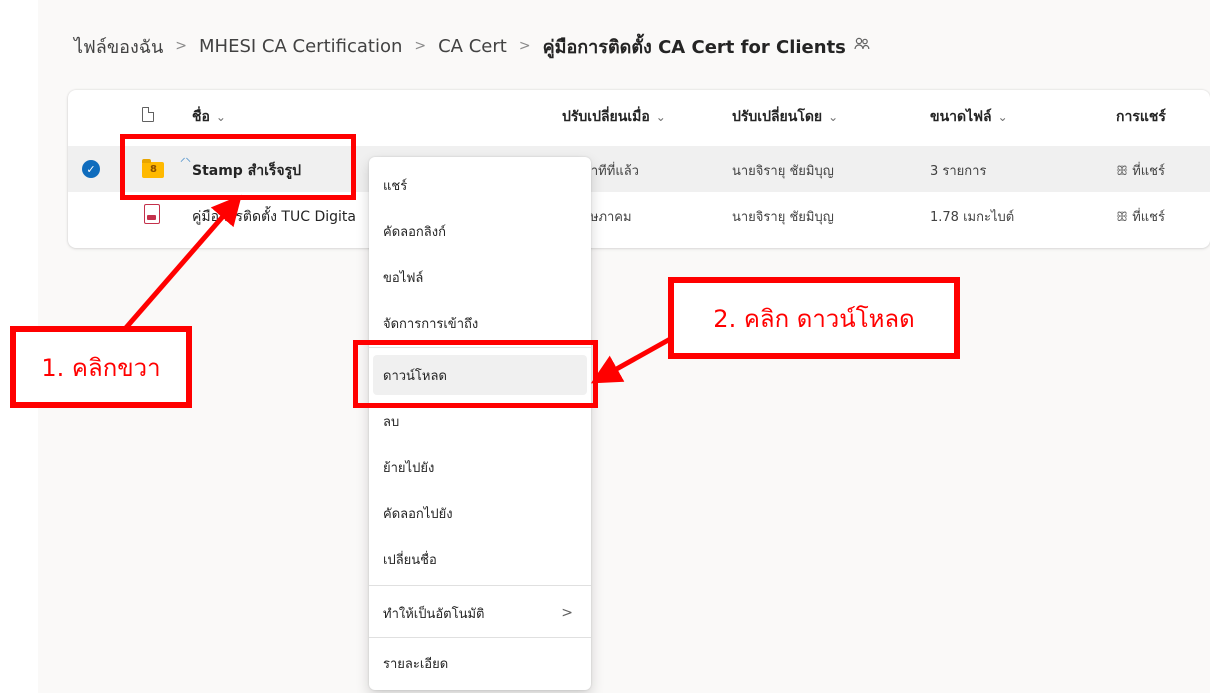 The image size is (1210, 693). What do you see at coordinates (814, 318) in the screenshot?
I see `annotation-step2: 2. คลิก ดาวน์โหลด` at bounding box center [814, 318].